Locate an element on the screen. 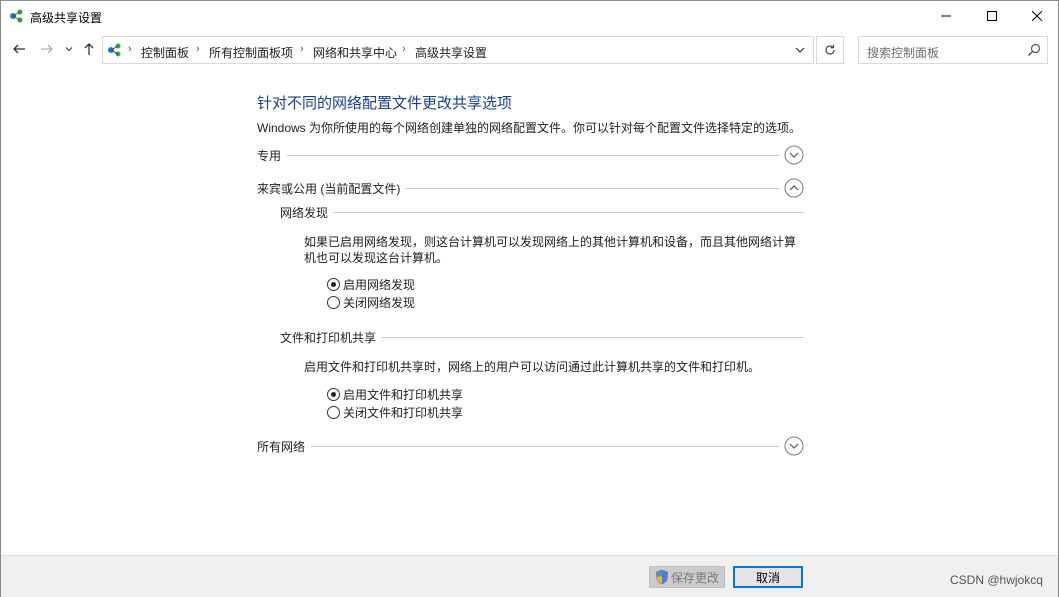 Image resolution: width=1059 pixels, height=597 pixels. radio-disable-network-discovery: 关闭网络发现 is located at coordinates (371, 302).